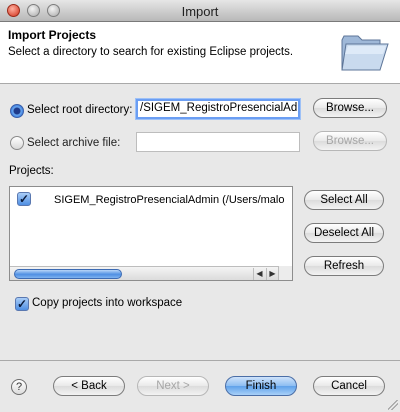 The image size is (400, 412). Describe the element at coordinates (52, 35) in the screenshot. I see `page-title: Import Projects` at that location.